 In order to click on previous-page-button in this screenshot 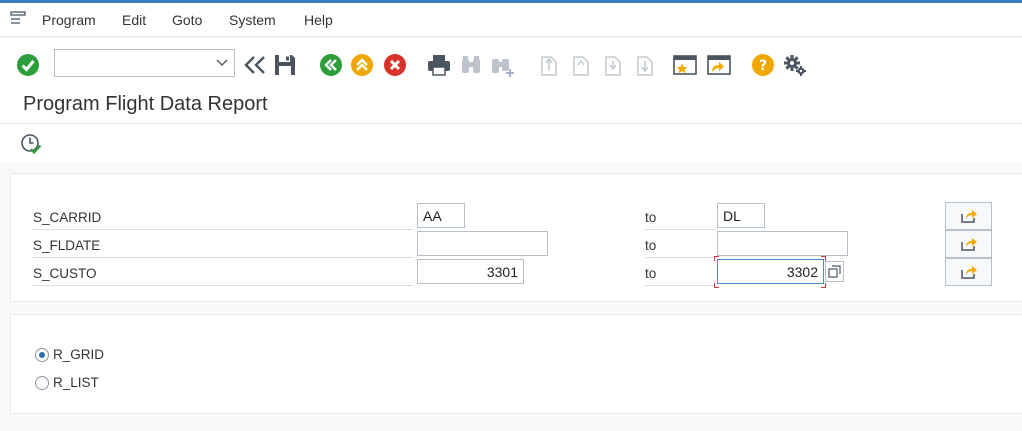, I will do `click(580, 65)`.